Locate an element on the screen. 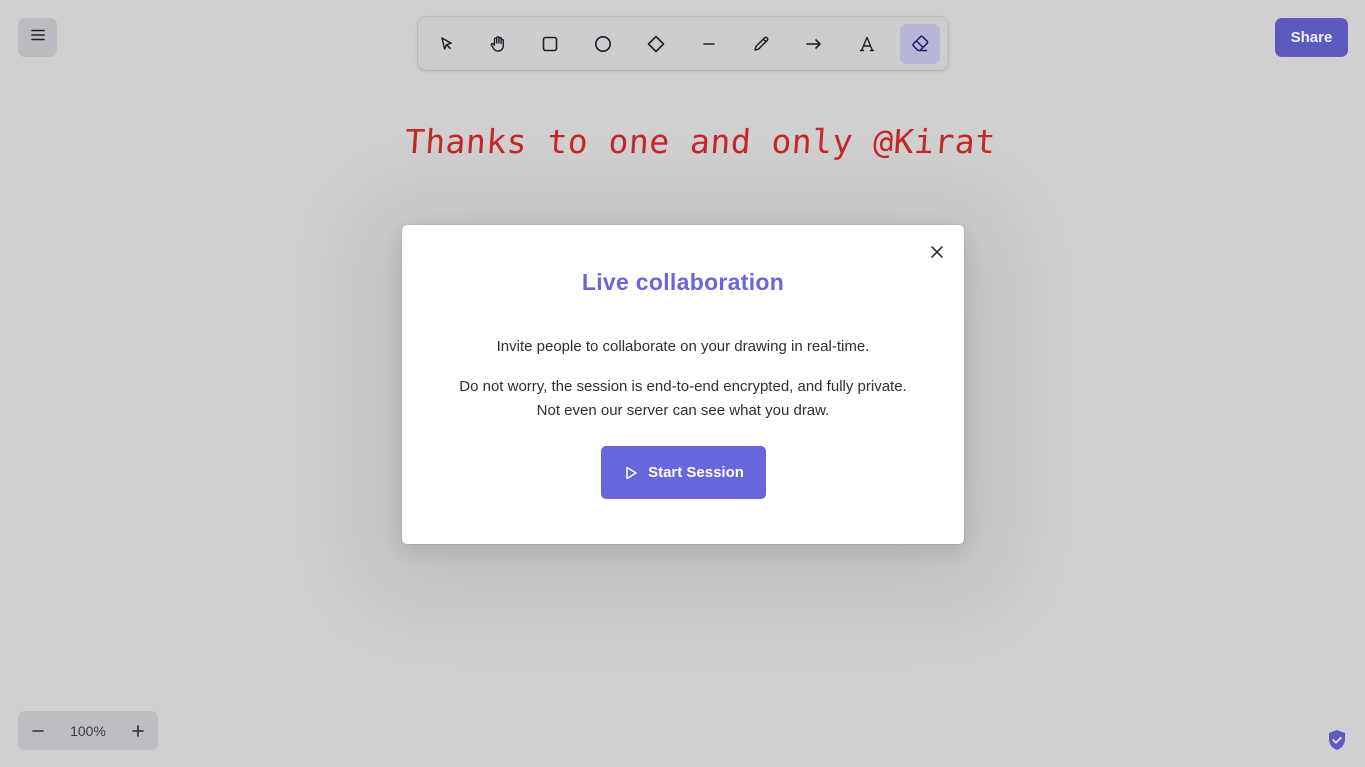  minus-icon is located at coordinates (38, 730).